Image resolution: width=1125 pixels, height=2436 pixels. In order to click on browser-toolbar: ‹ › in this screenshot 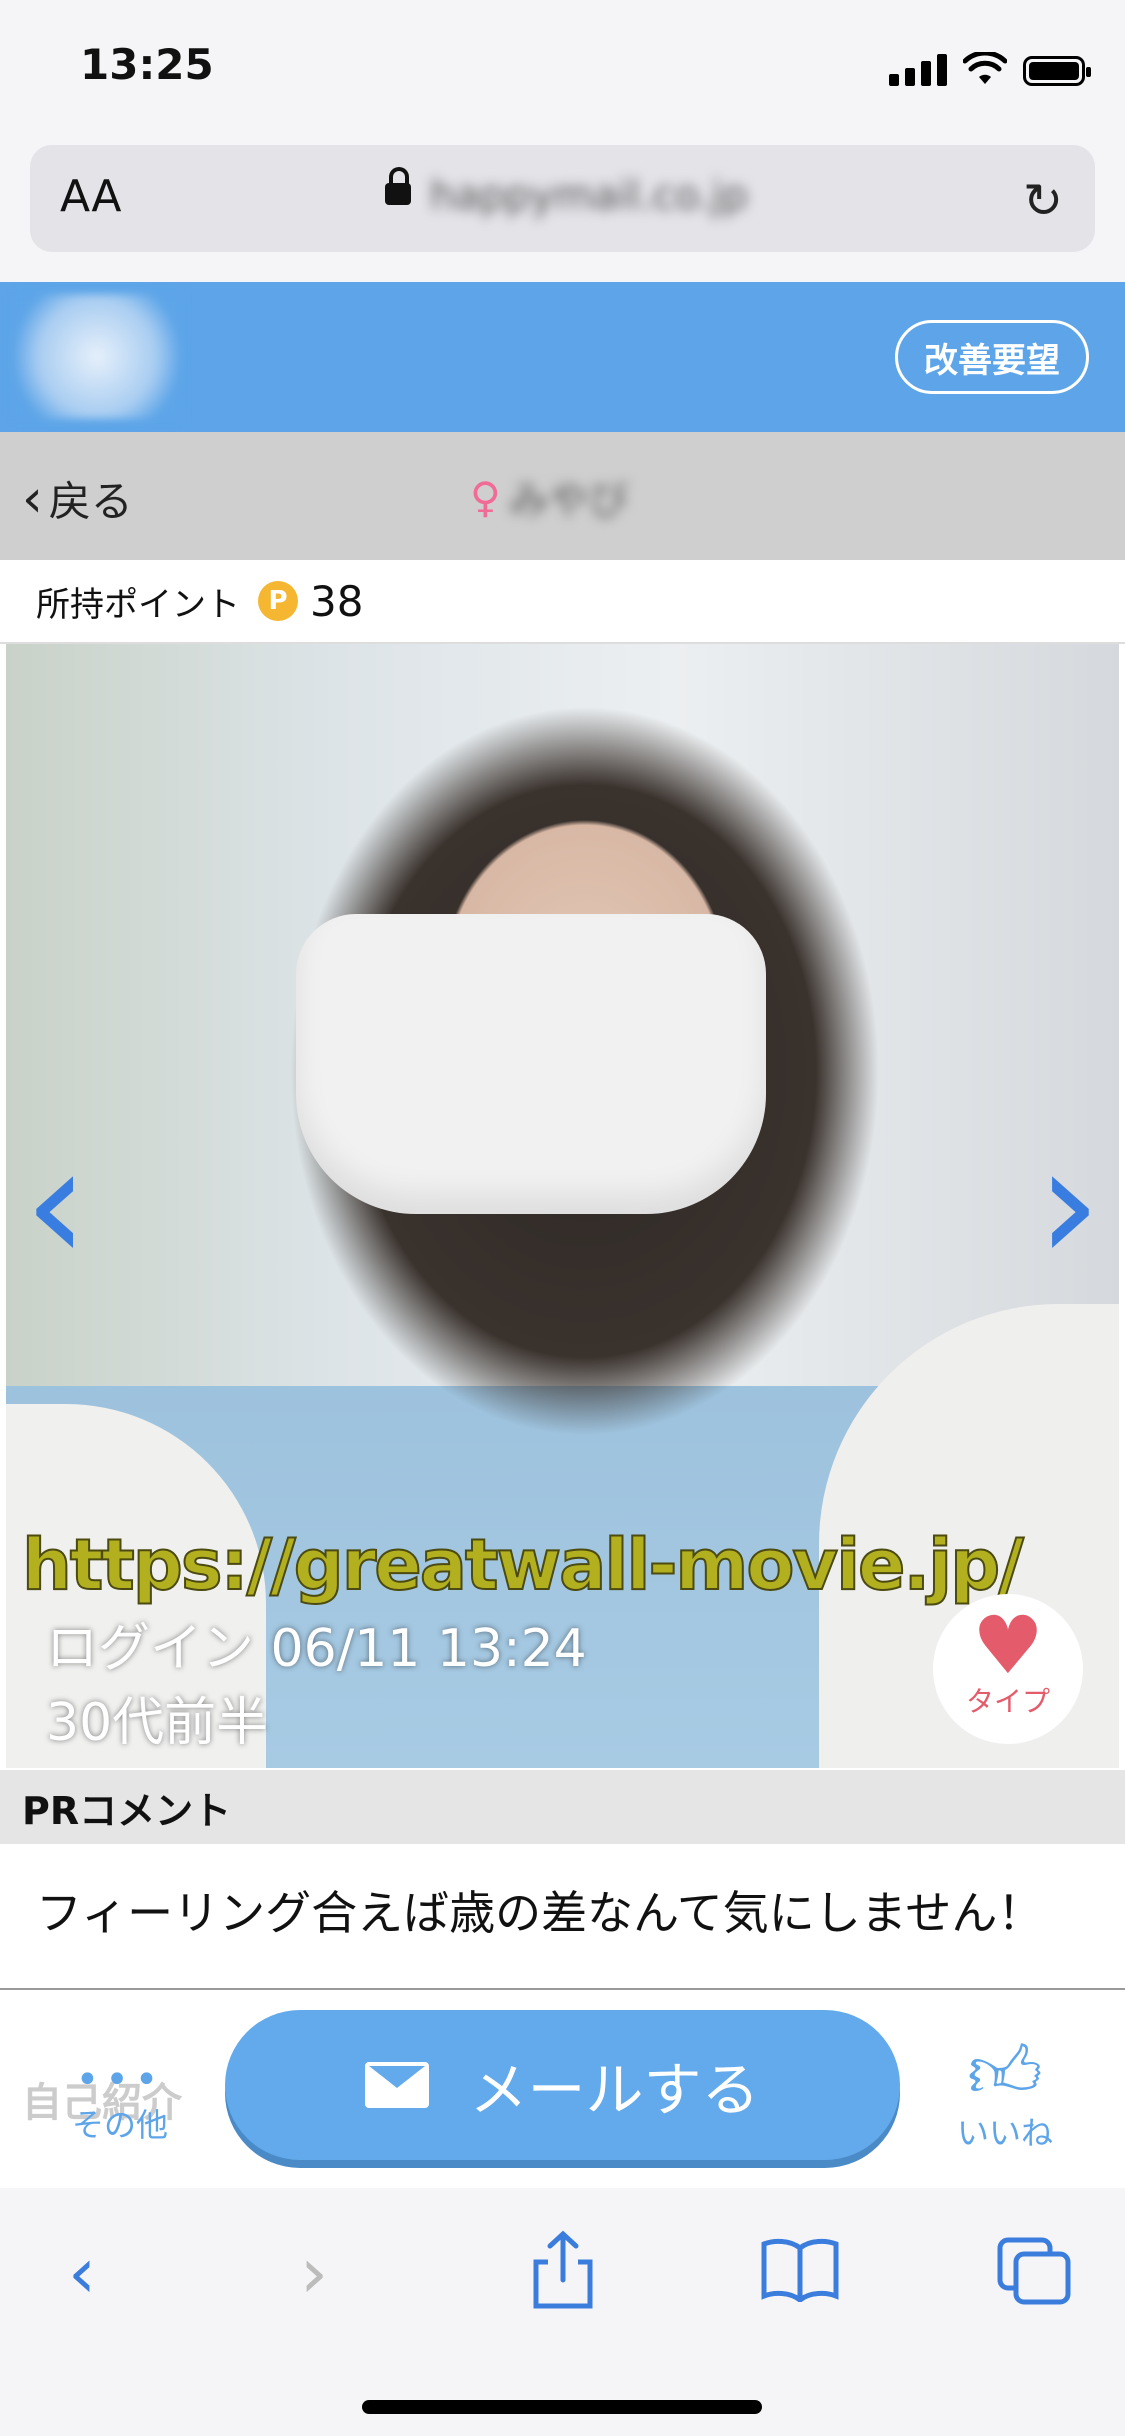, I will do `click(562, 2312)`.